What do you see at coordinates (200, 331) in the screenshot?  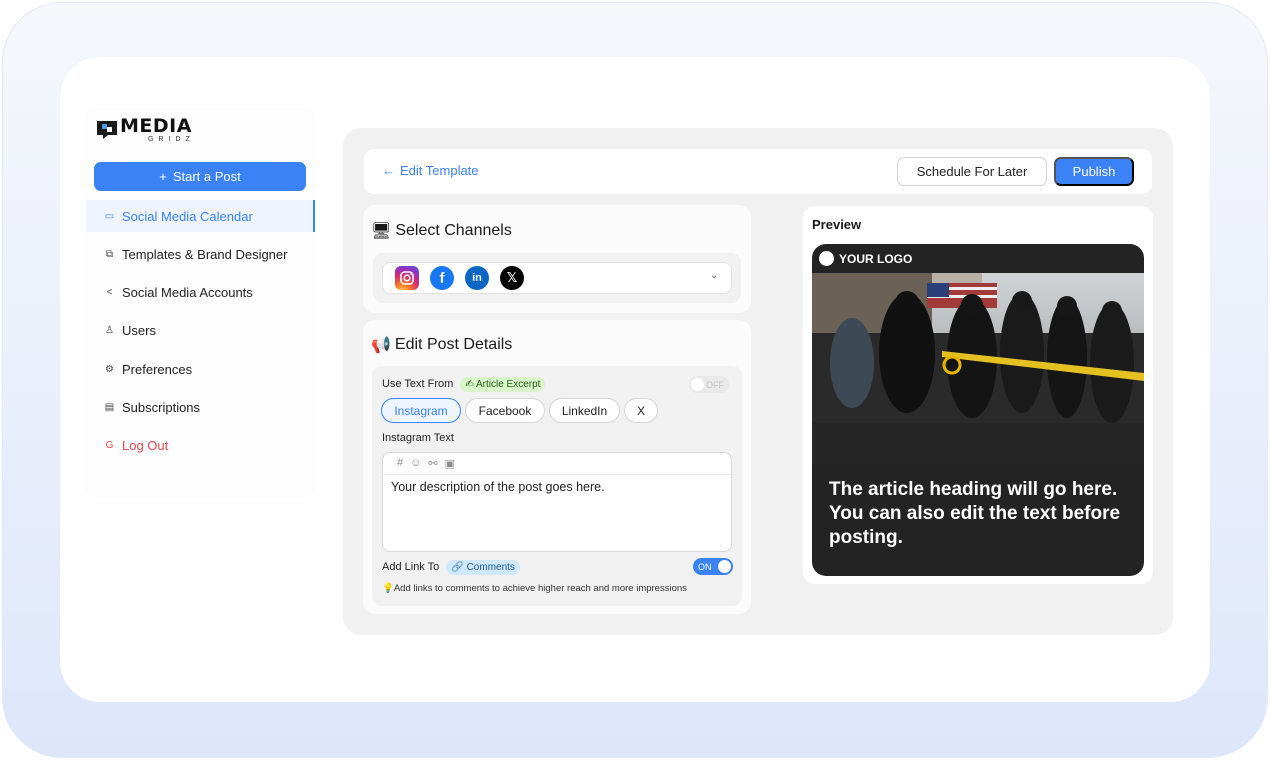 I see `sidebar-item-users: ♙ Users` at bounding box center [200, 331].